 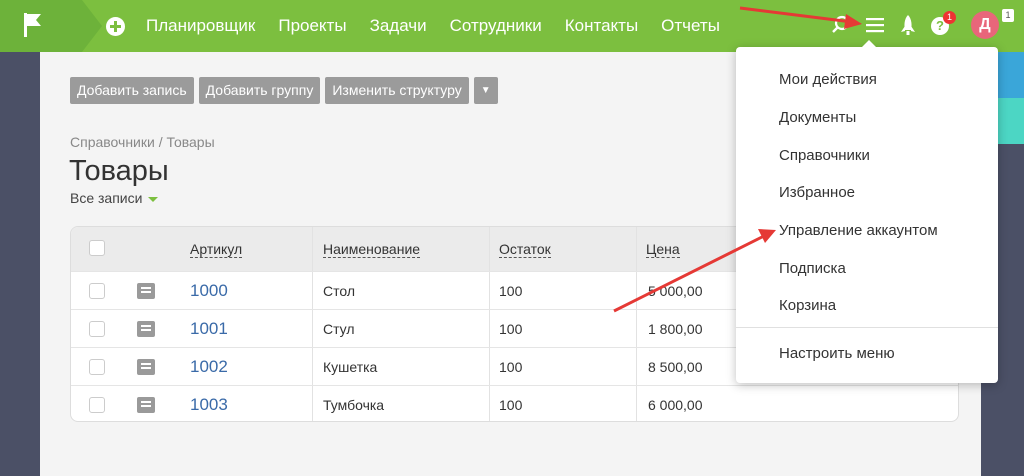 I want to click on filter-label: Все записи, so click(x=106, y=198).